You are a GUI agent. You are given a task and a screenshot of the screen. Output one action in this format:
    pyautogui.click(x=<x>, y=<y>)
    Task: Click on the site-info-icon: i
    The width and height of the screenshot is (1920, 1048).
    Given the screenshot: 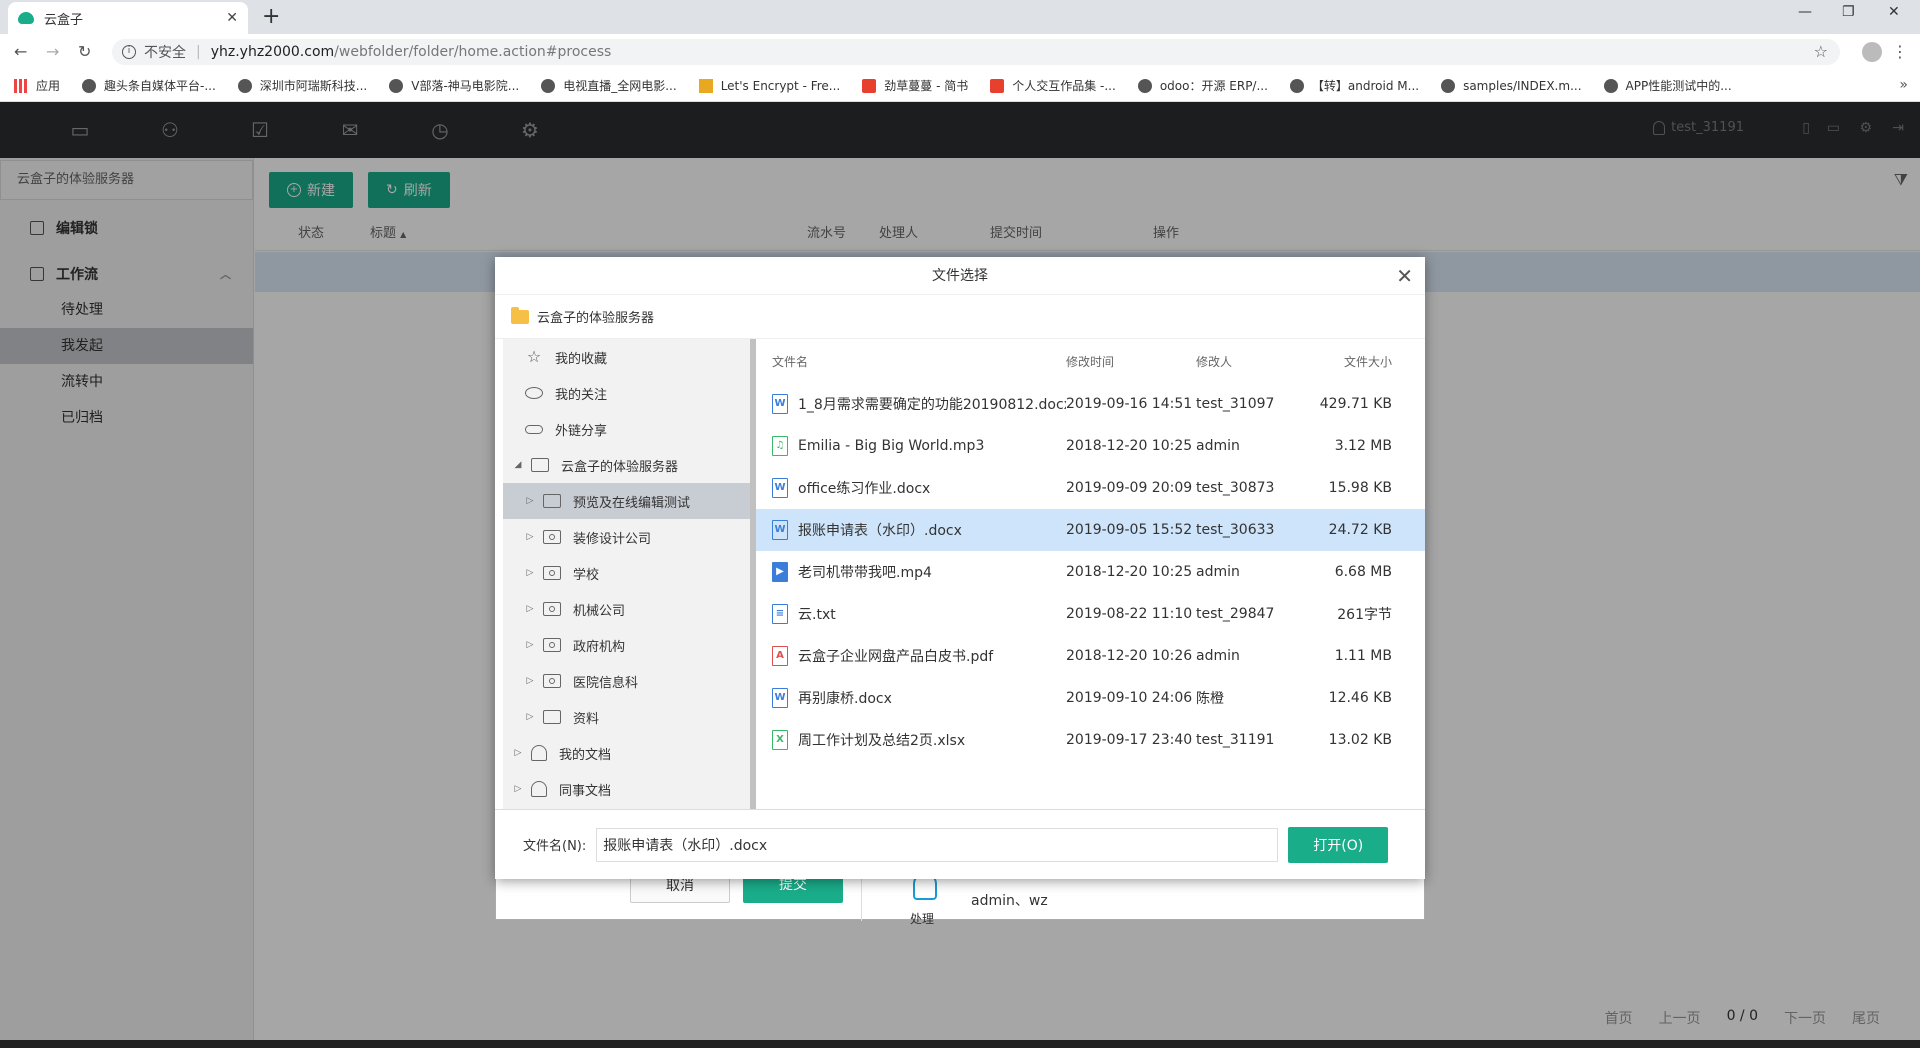 What is the action you would take?
    pyautogui.click(x=129, y=52)
    